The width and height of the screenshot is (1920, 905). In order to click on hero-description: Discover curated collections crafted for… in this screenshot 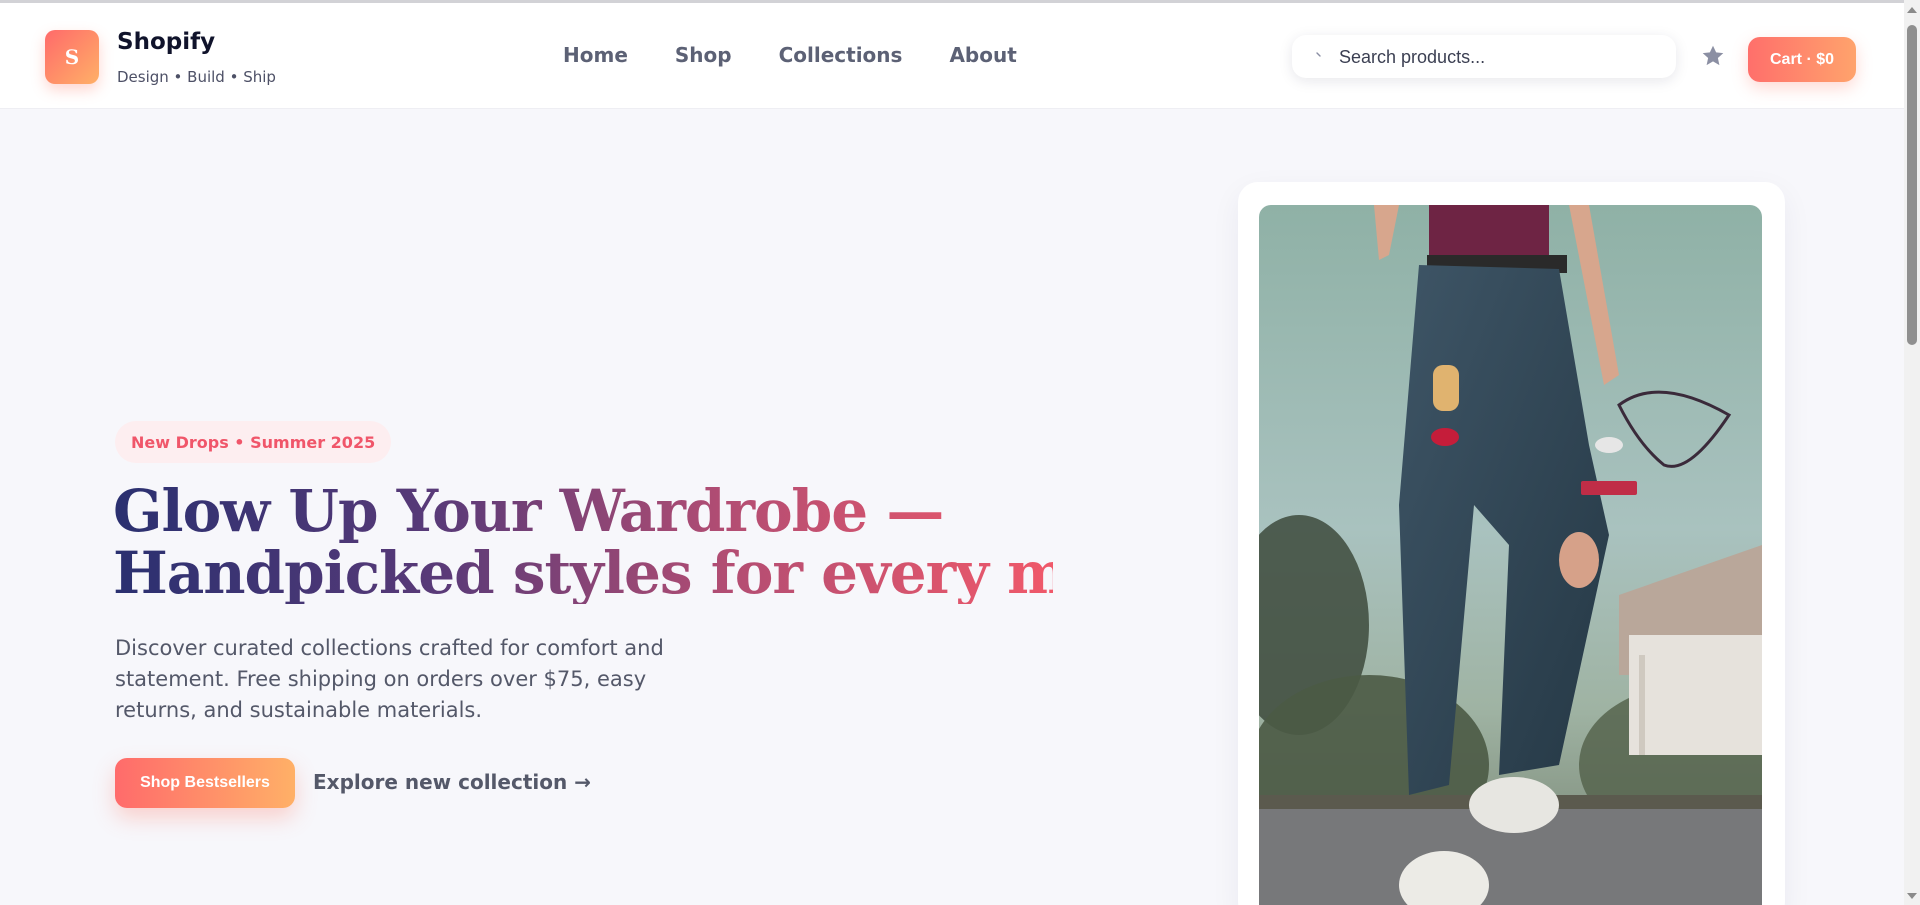, I will do `click(389, 679)`.